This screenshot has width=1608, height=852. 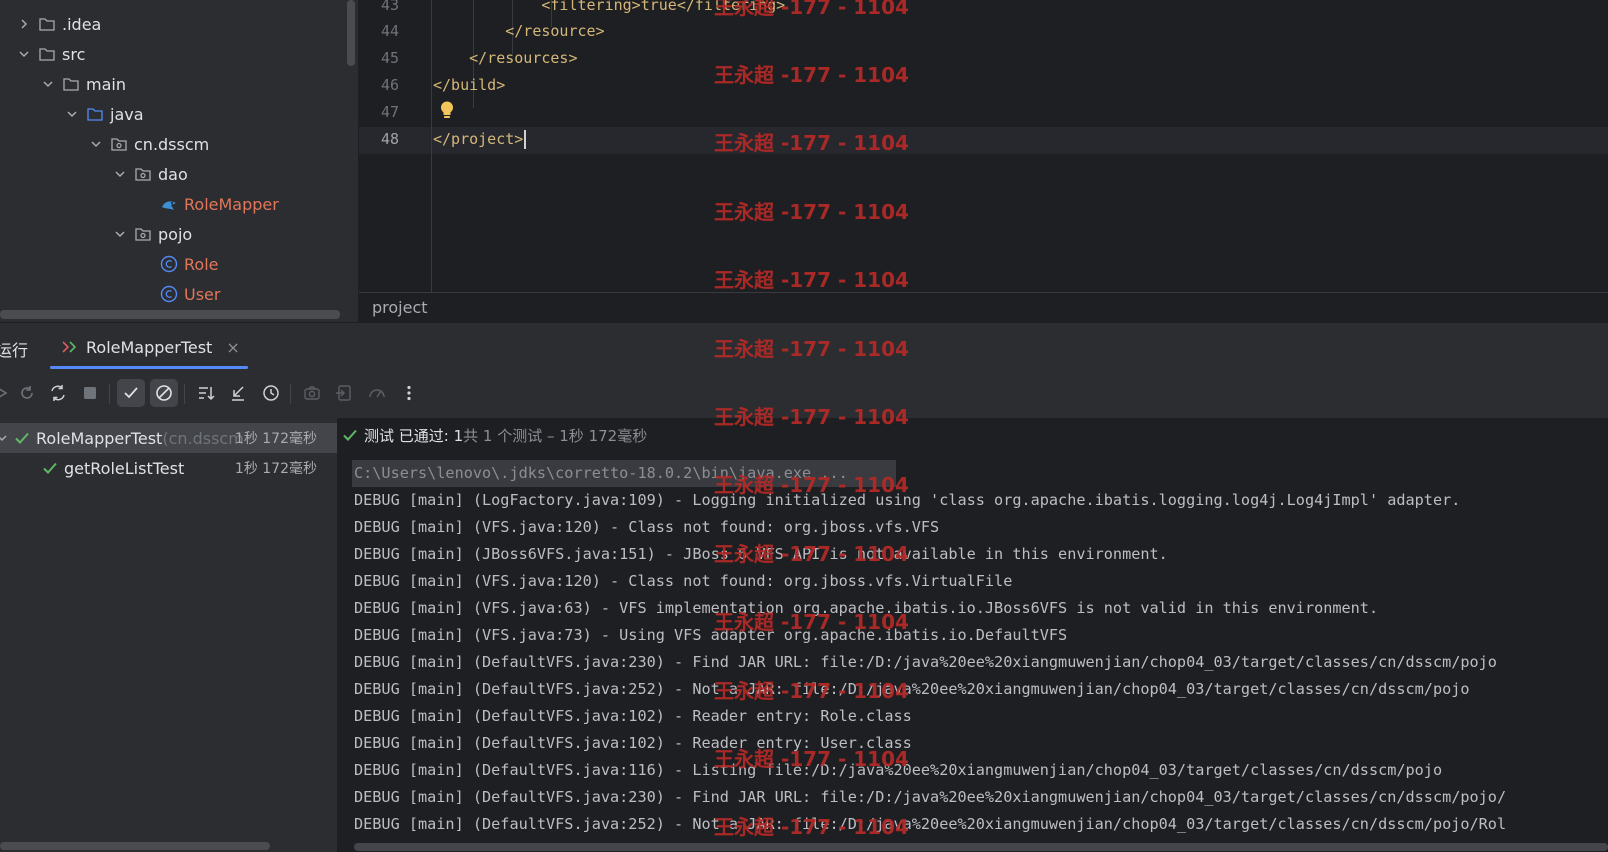 I want to click on line-number: 46, so click(x=389, y=85).